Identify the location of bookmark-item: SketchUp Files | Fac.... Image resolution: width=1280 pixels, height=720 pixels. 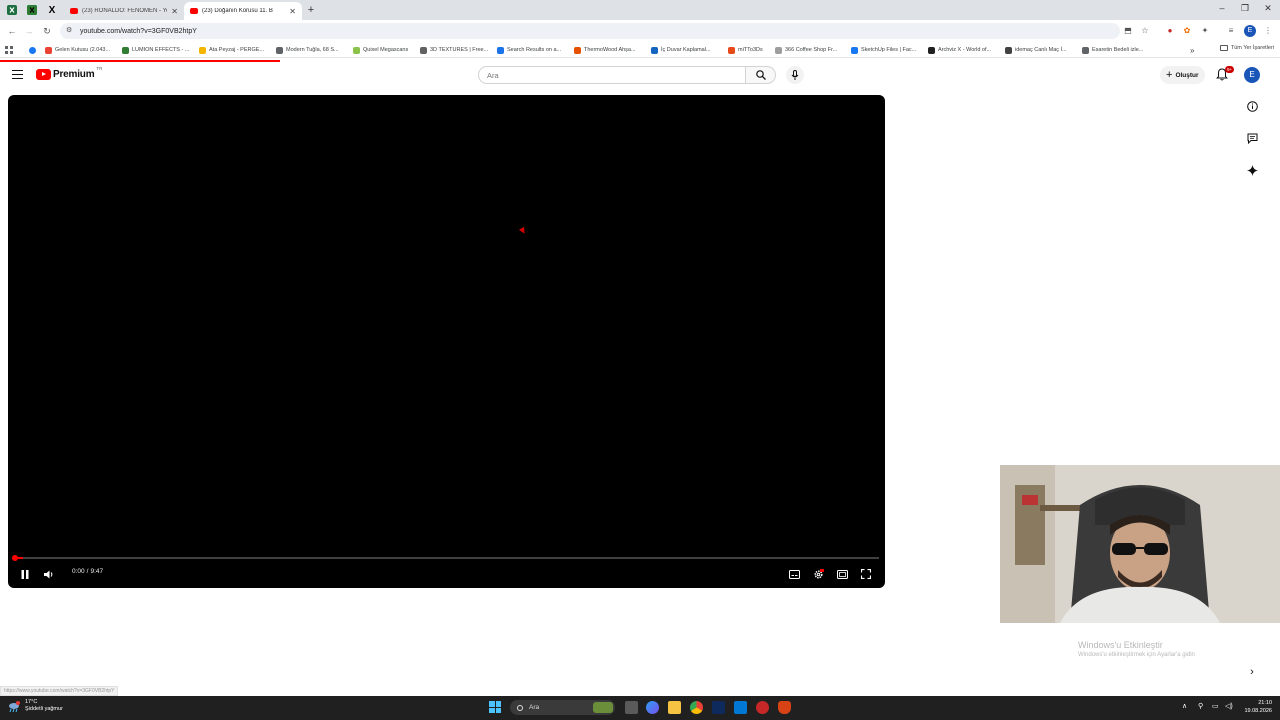
(883, 50).